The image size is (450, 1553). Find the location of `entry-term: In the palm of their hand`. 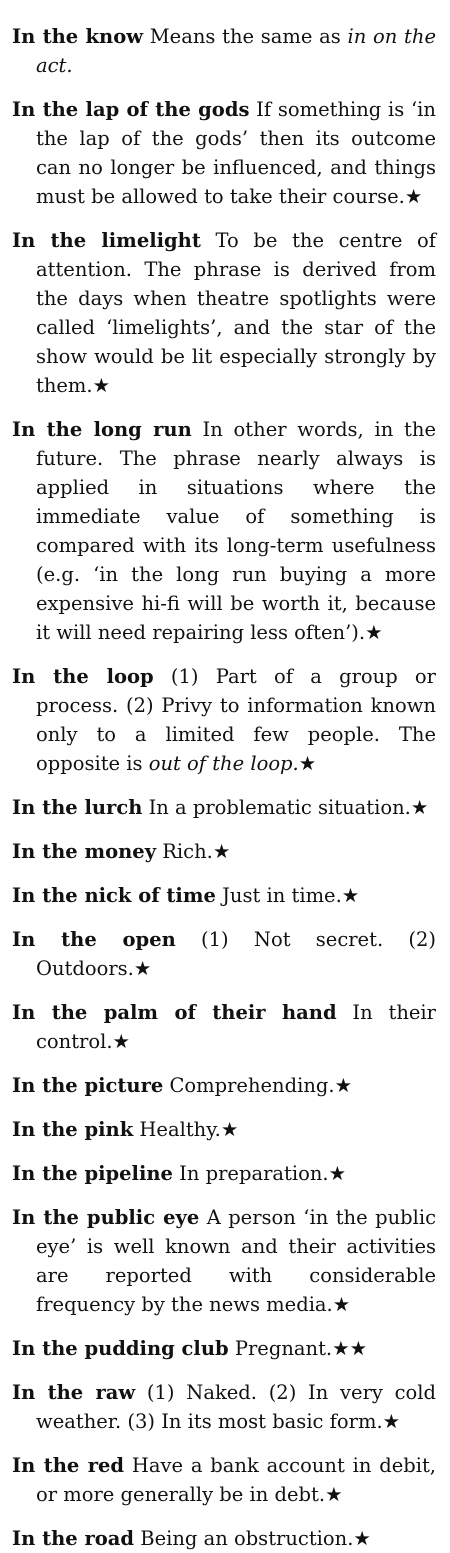

entry-term: In the palm of their hand is located at coordinates (174, 1012).